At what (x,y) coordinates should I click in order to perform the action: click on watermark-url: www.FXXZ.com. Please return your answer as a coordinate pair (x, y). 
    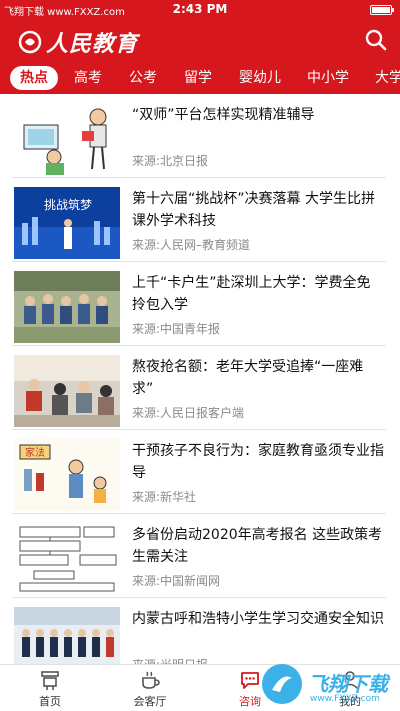
    Looking at the image, I should click on (345, 699).